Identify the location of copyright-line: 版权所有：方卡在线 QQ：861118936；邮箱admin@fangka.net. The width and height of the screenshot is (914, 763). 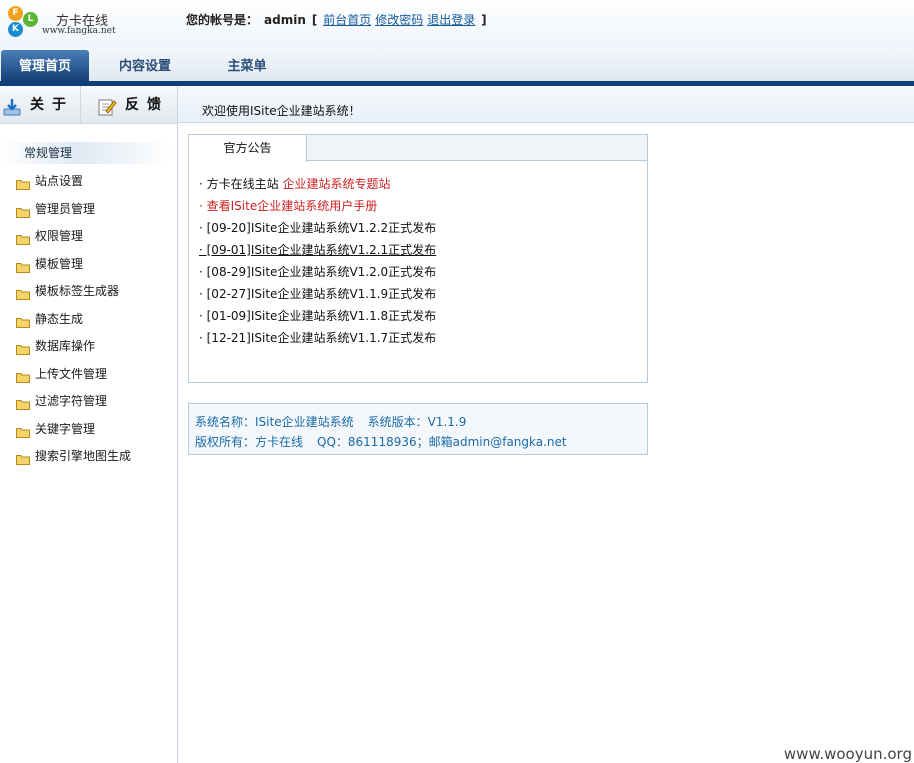
(381, 441).